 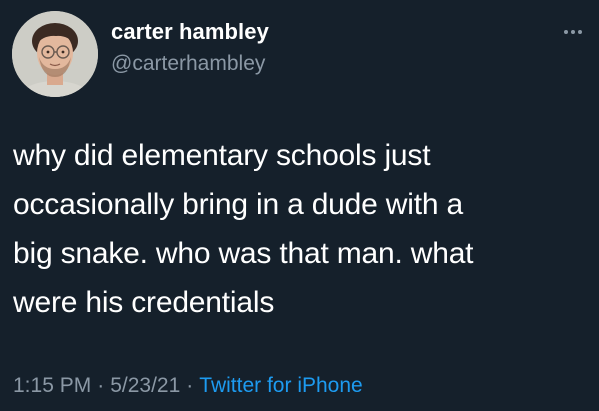 I want to click on more-options-icon, so click(x=573, y=32).